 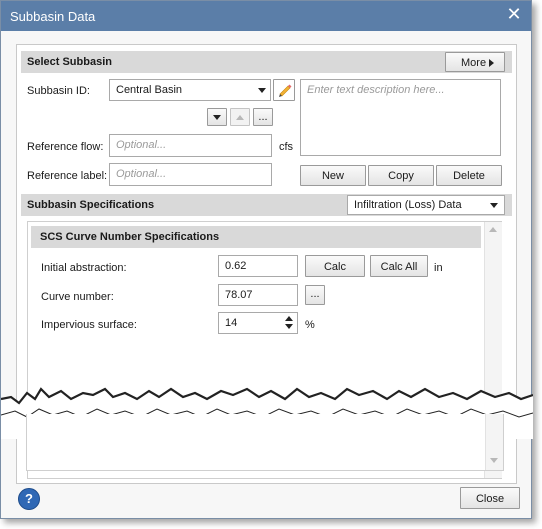 I want to click on new-button-label: New, so click(x=332, y=176).